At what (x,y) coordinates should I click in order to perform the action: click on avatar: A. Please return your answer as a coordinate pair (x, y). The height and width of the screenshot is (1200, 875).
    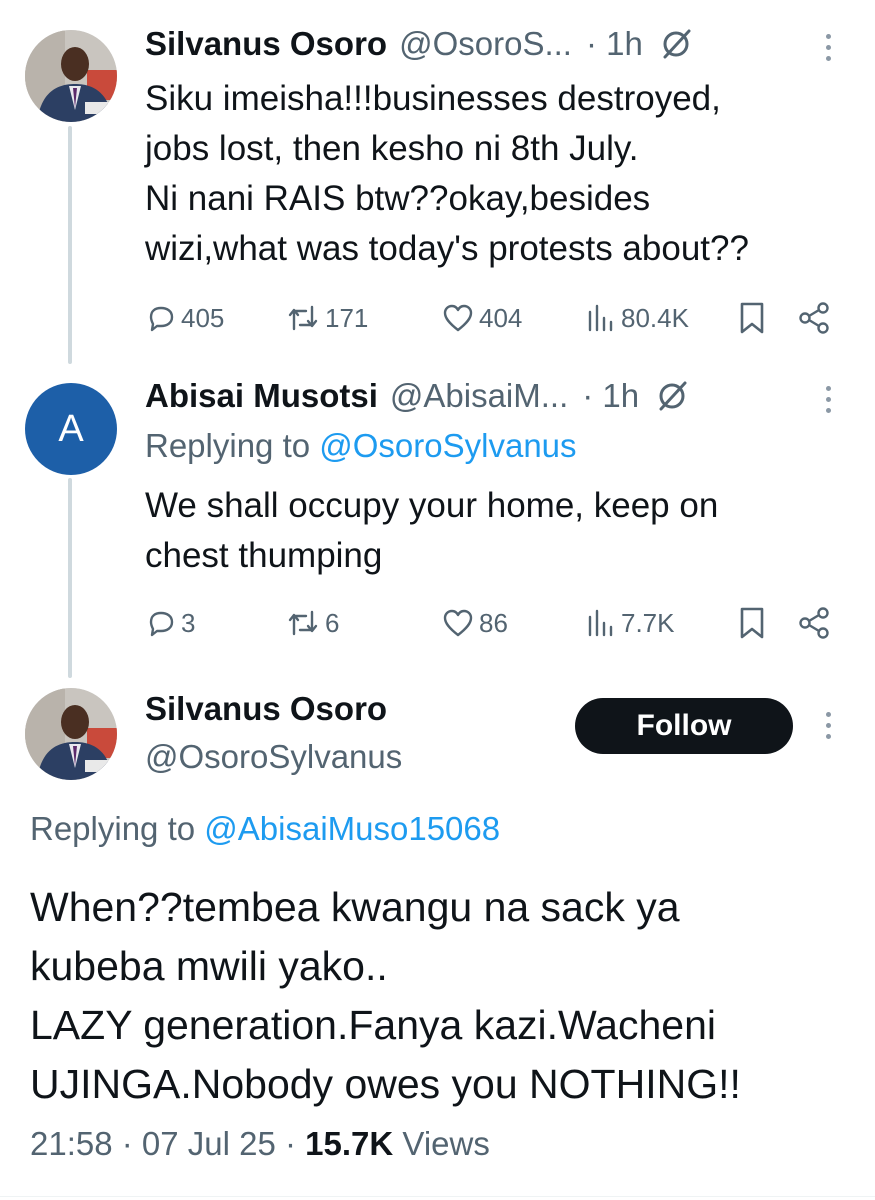
    Looking at the image, I should click on (71, 429).